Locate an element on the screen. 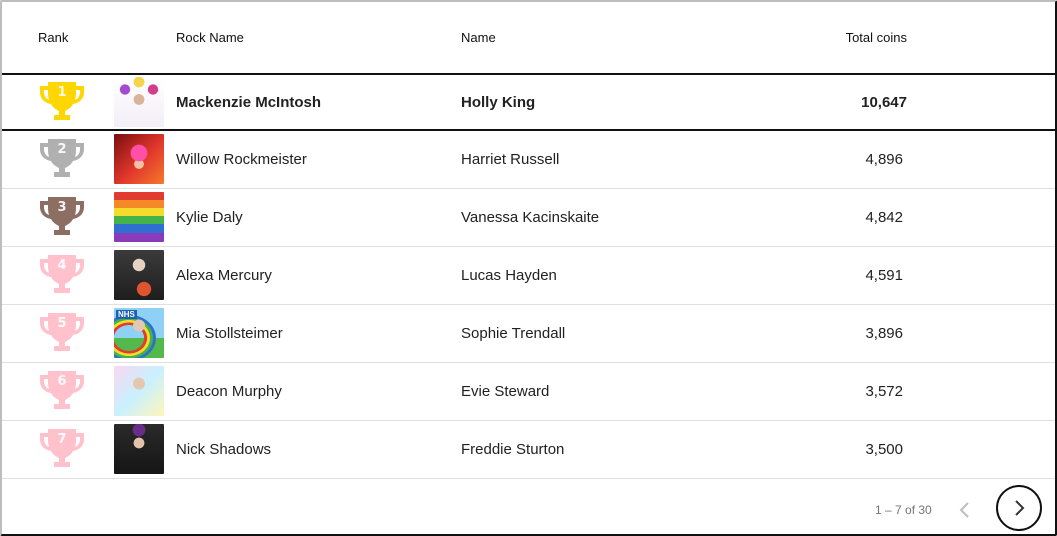 This screenshot has height=536, width=1057. rank-cell: 7 is located at coordinates (58, 449).